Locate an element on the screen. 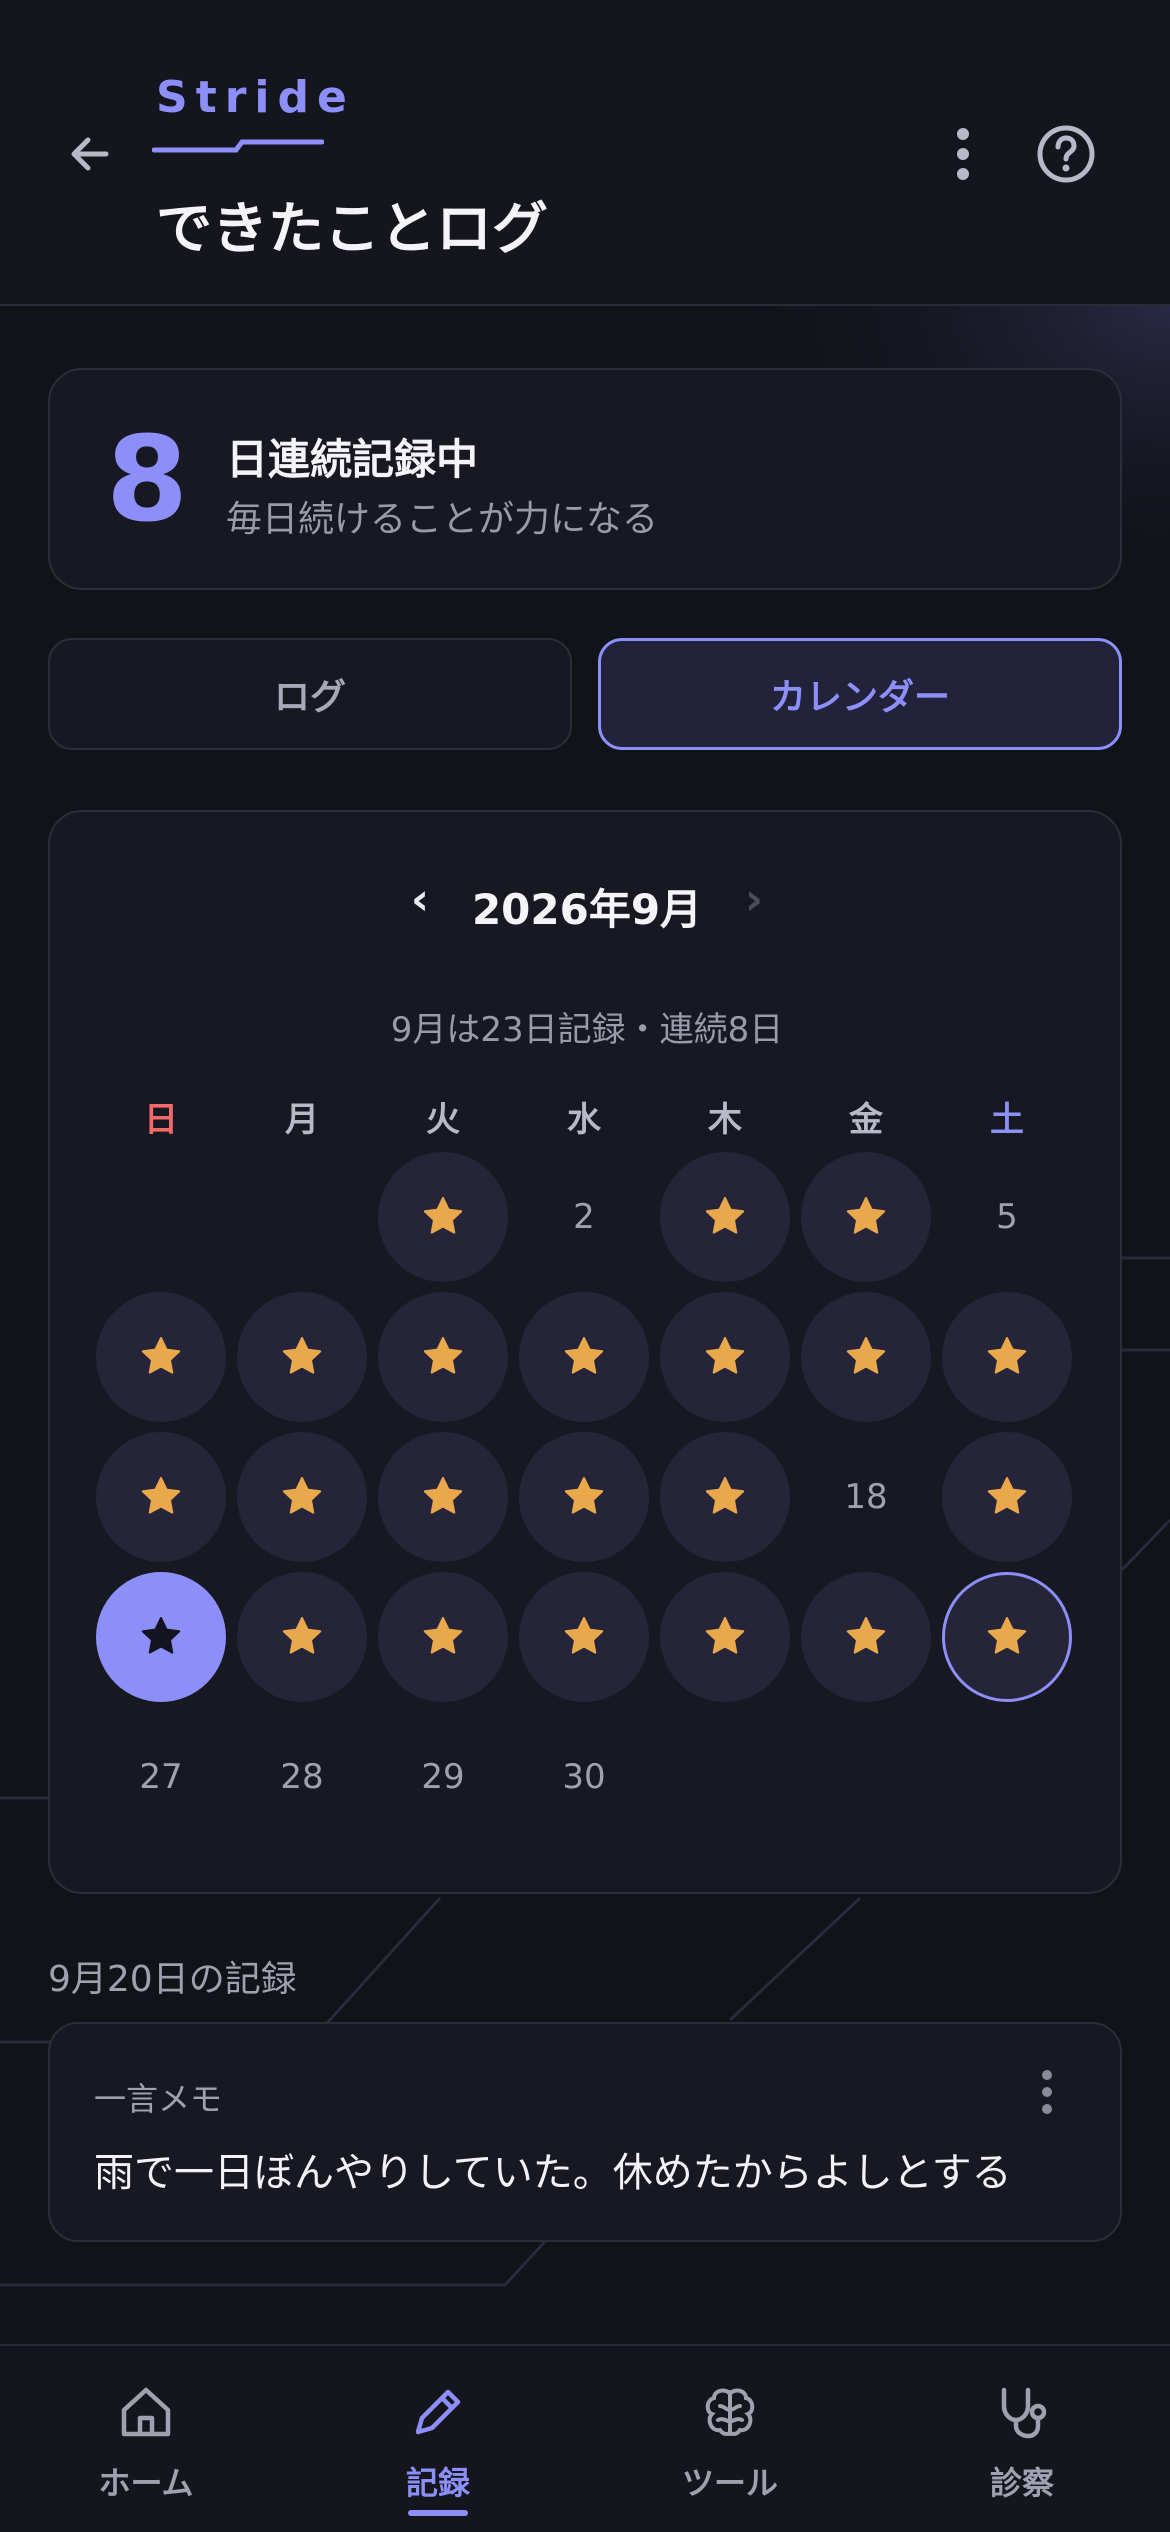  calendar-day-30: 30 is located at coordinates (584, 1777).